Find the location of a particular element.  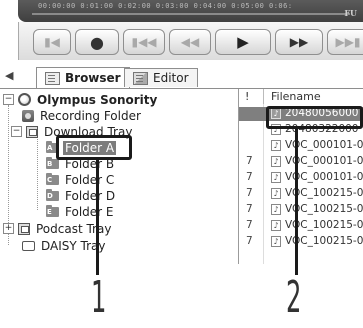

browser-icon is located at coordinates (52, 78).